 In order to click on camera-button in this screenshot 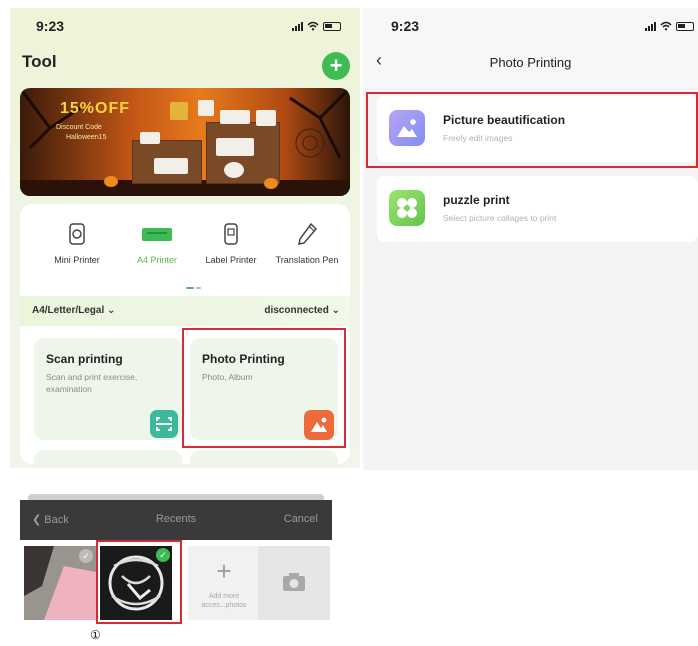, I will do `click(294, 583)`.